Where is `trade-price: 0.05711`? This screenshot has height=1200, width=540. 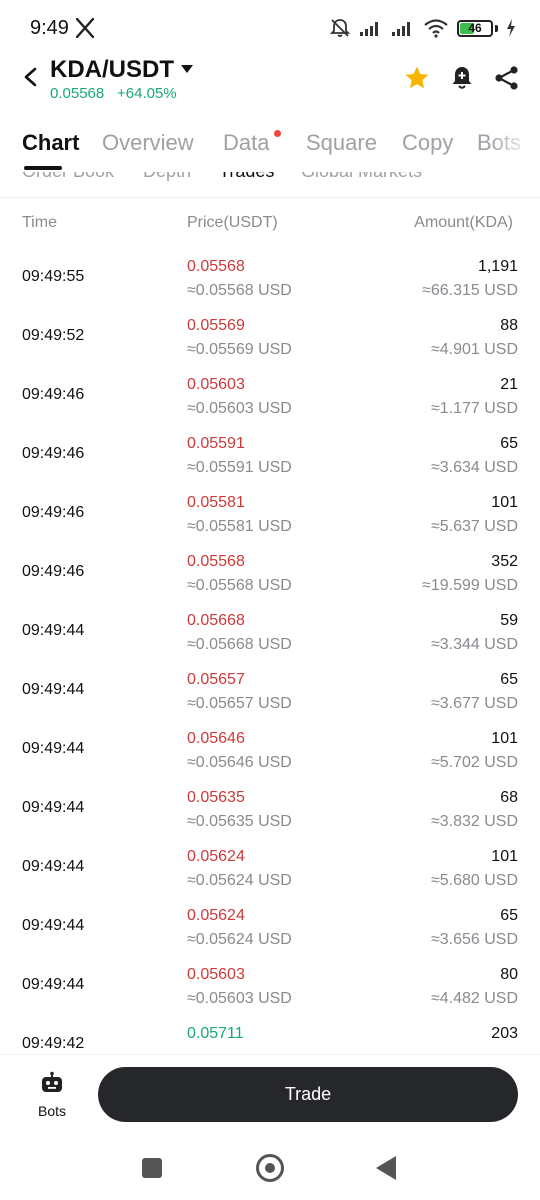
trade-price: 0.05711 is located at coordinates (215, 1033).